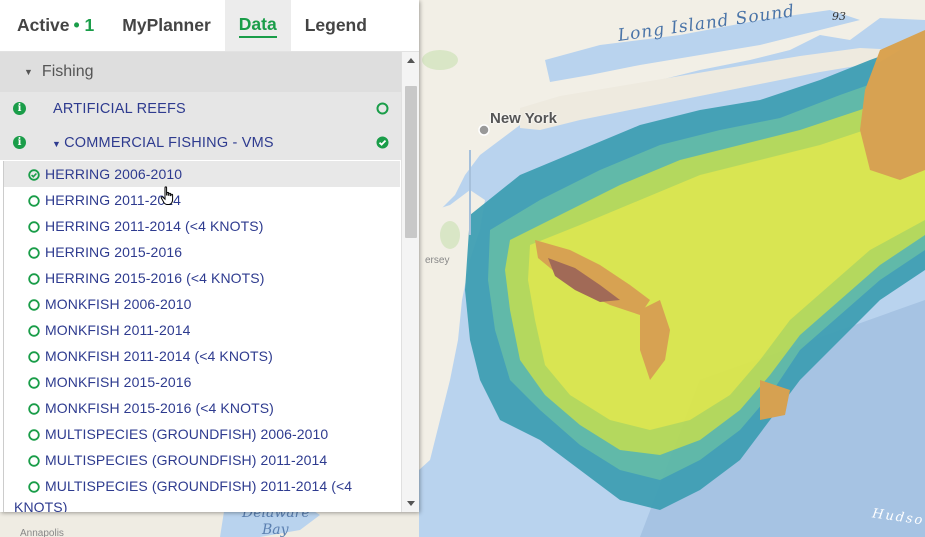 The height and width of the screenshot is (537, 925). What do you see at coordinates (202, 252) in the screenshot?
I see `sublayer-item: HERRING 2015-2016` at bounding box center [202, 252].